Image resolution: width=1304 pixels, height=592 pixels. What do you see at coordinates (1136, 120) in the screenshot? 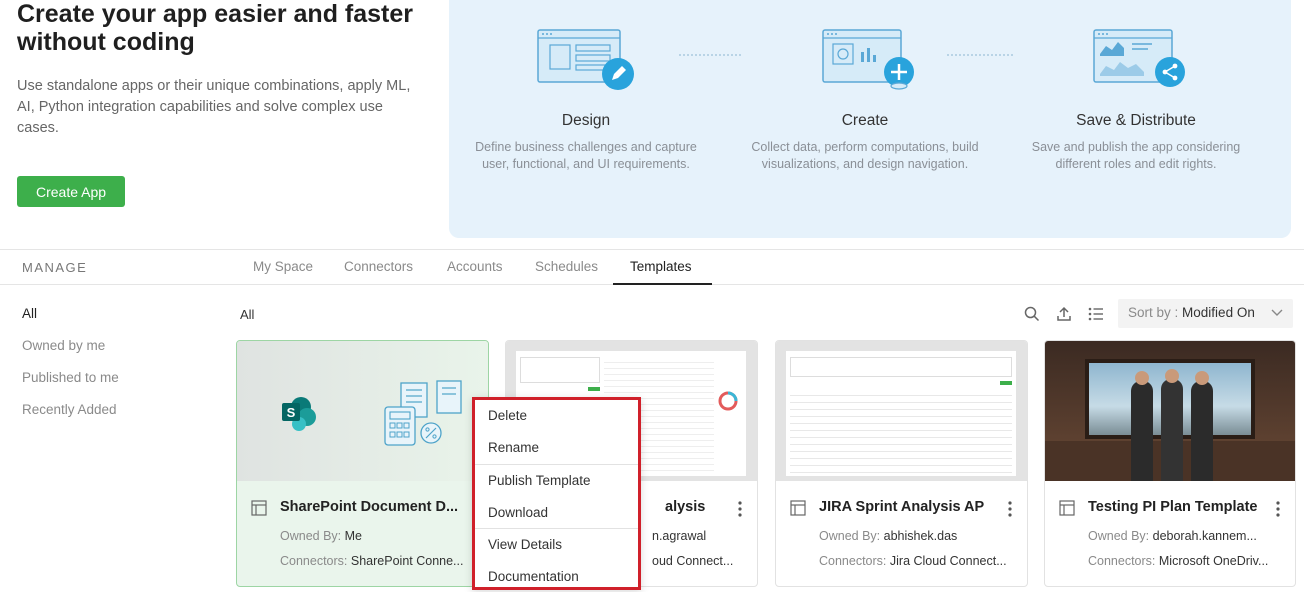
I see `step-title: Save & Distribute` at bounding box center [1136, 120].